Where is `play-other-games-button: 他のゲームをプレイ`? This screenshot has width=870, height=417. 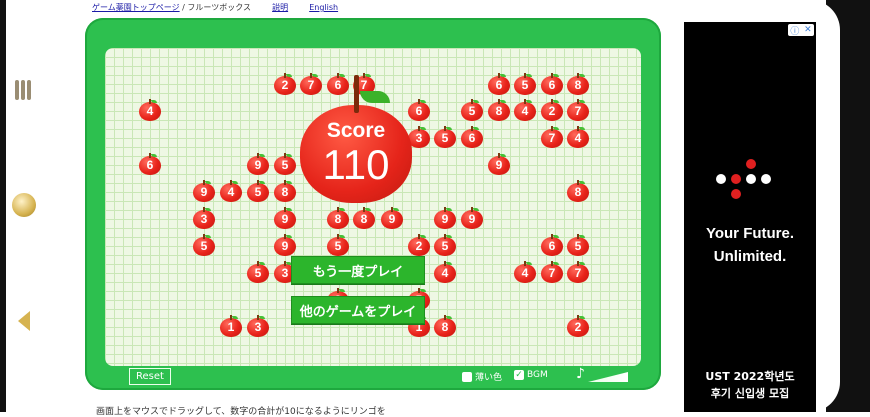
play-other-games-button: 他のゲームをプレイ is located at coordinates (358, 310).